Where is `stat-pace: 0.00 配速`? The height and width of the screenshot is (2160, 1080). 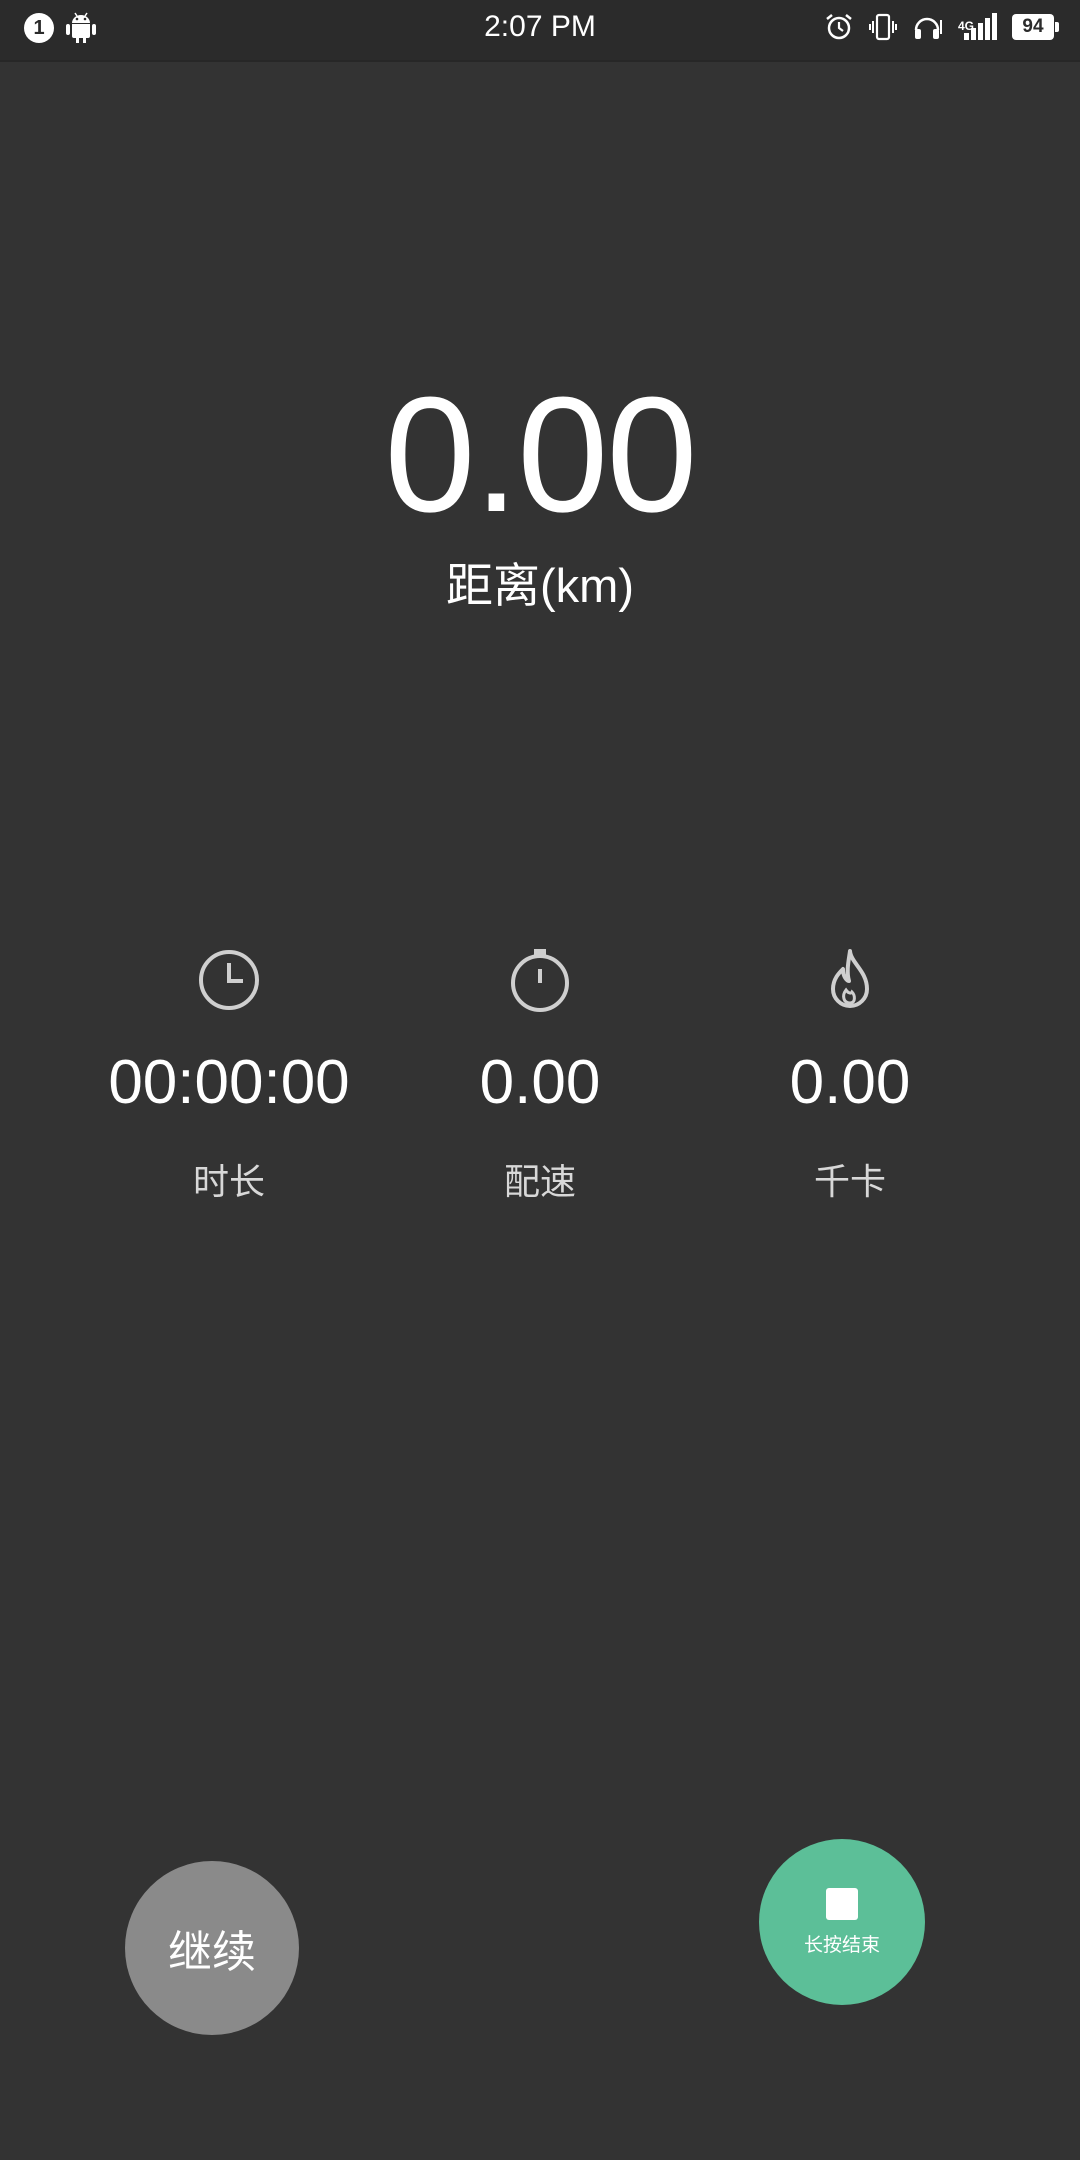 stat-pace: 0.00 配速 is located at coordinates (540, 1076).